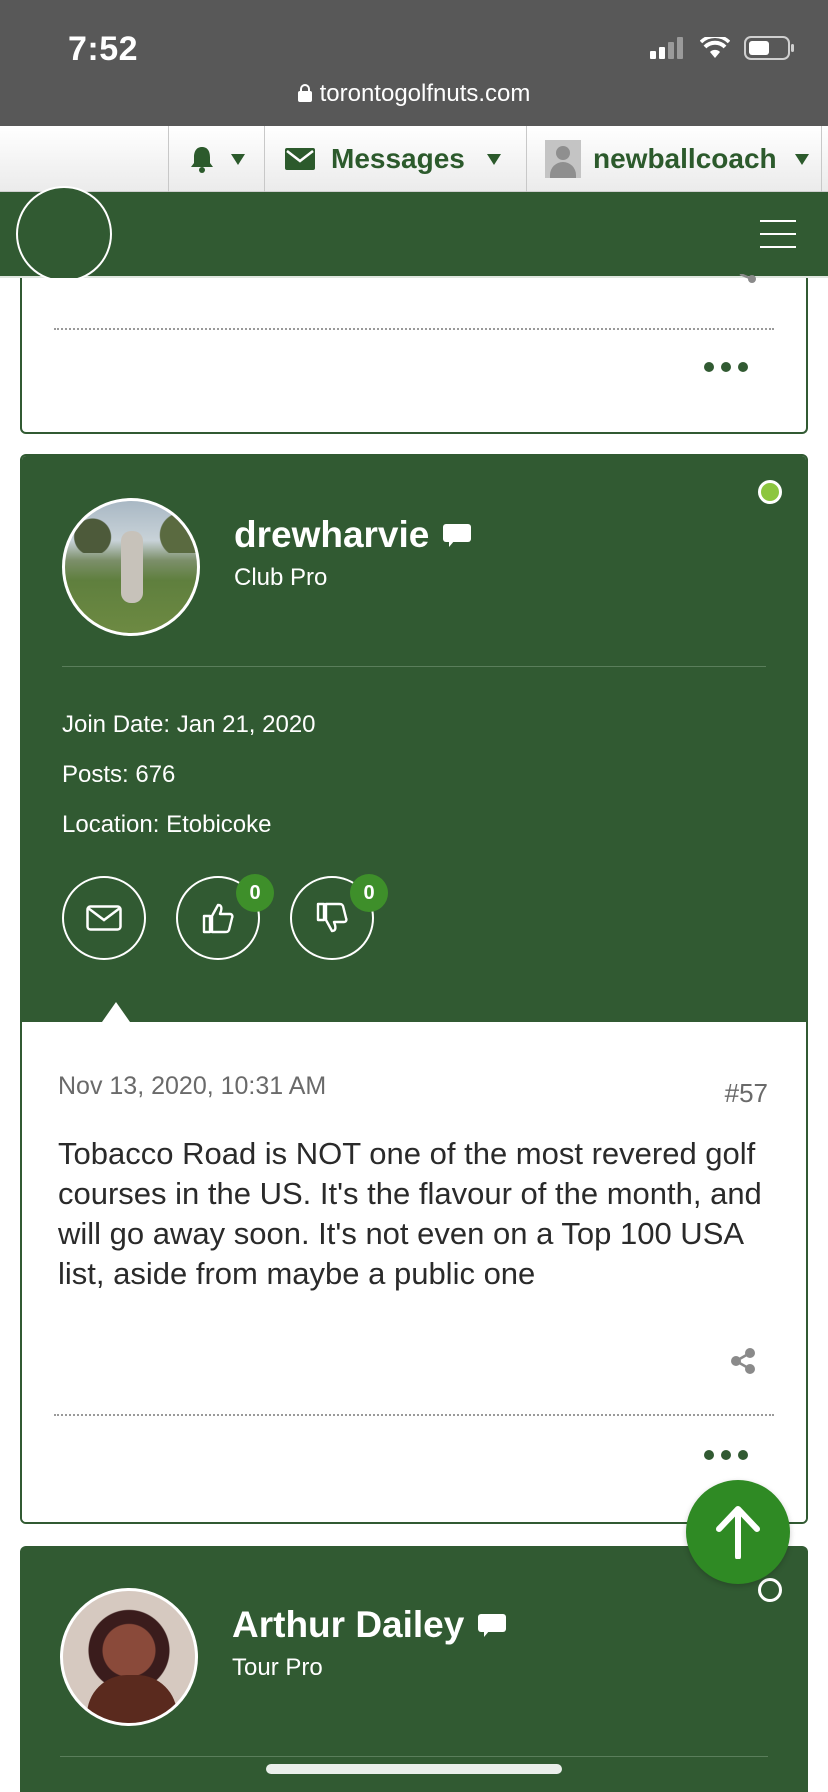 The height and width of the screenshot is (1792, 828). Describe the element at coordinates (715, 47) in the screenshot. I see `wifi-icon` at that location.